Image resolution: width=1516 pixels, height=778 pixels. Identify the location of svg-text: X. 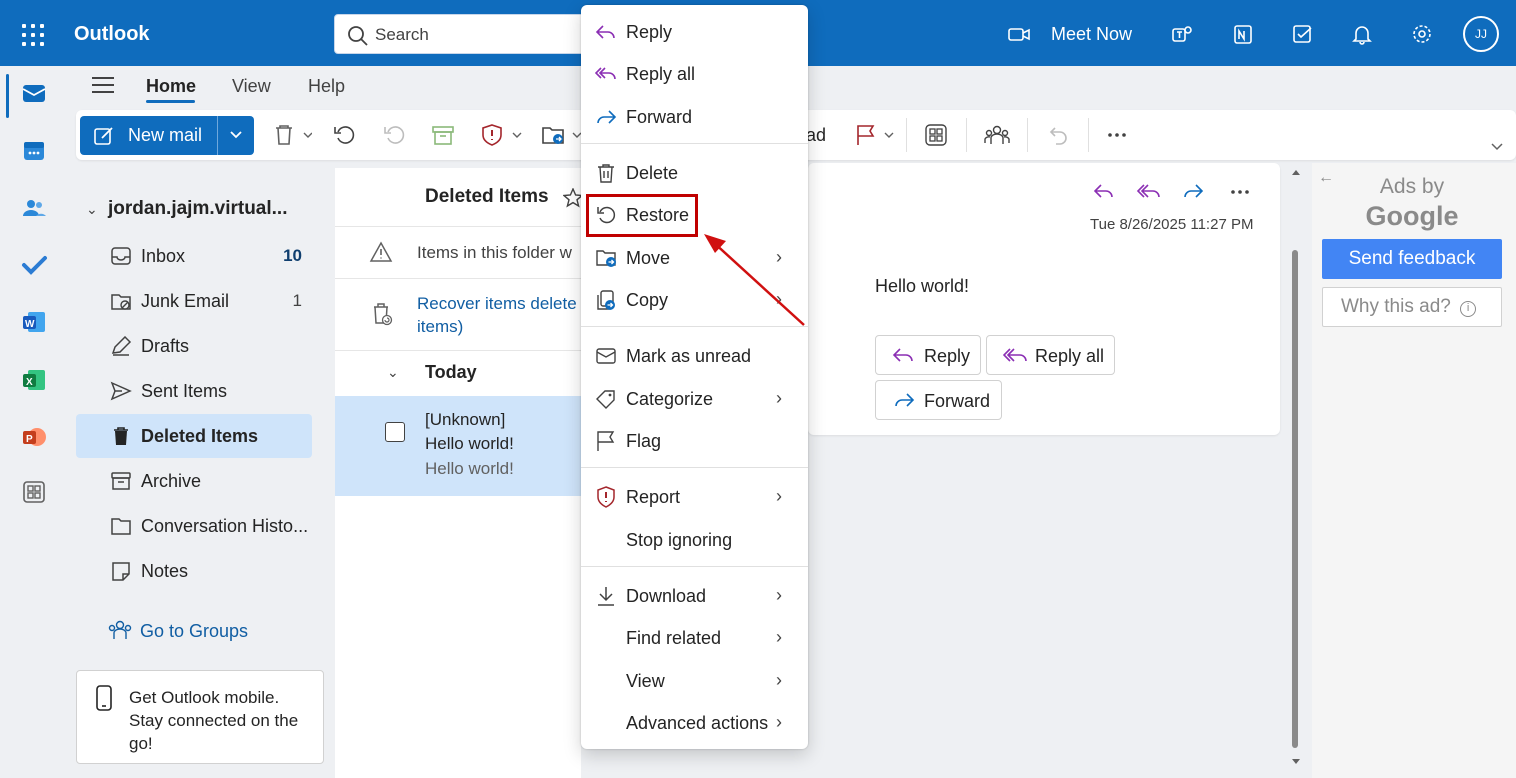
(29, 382).